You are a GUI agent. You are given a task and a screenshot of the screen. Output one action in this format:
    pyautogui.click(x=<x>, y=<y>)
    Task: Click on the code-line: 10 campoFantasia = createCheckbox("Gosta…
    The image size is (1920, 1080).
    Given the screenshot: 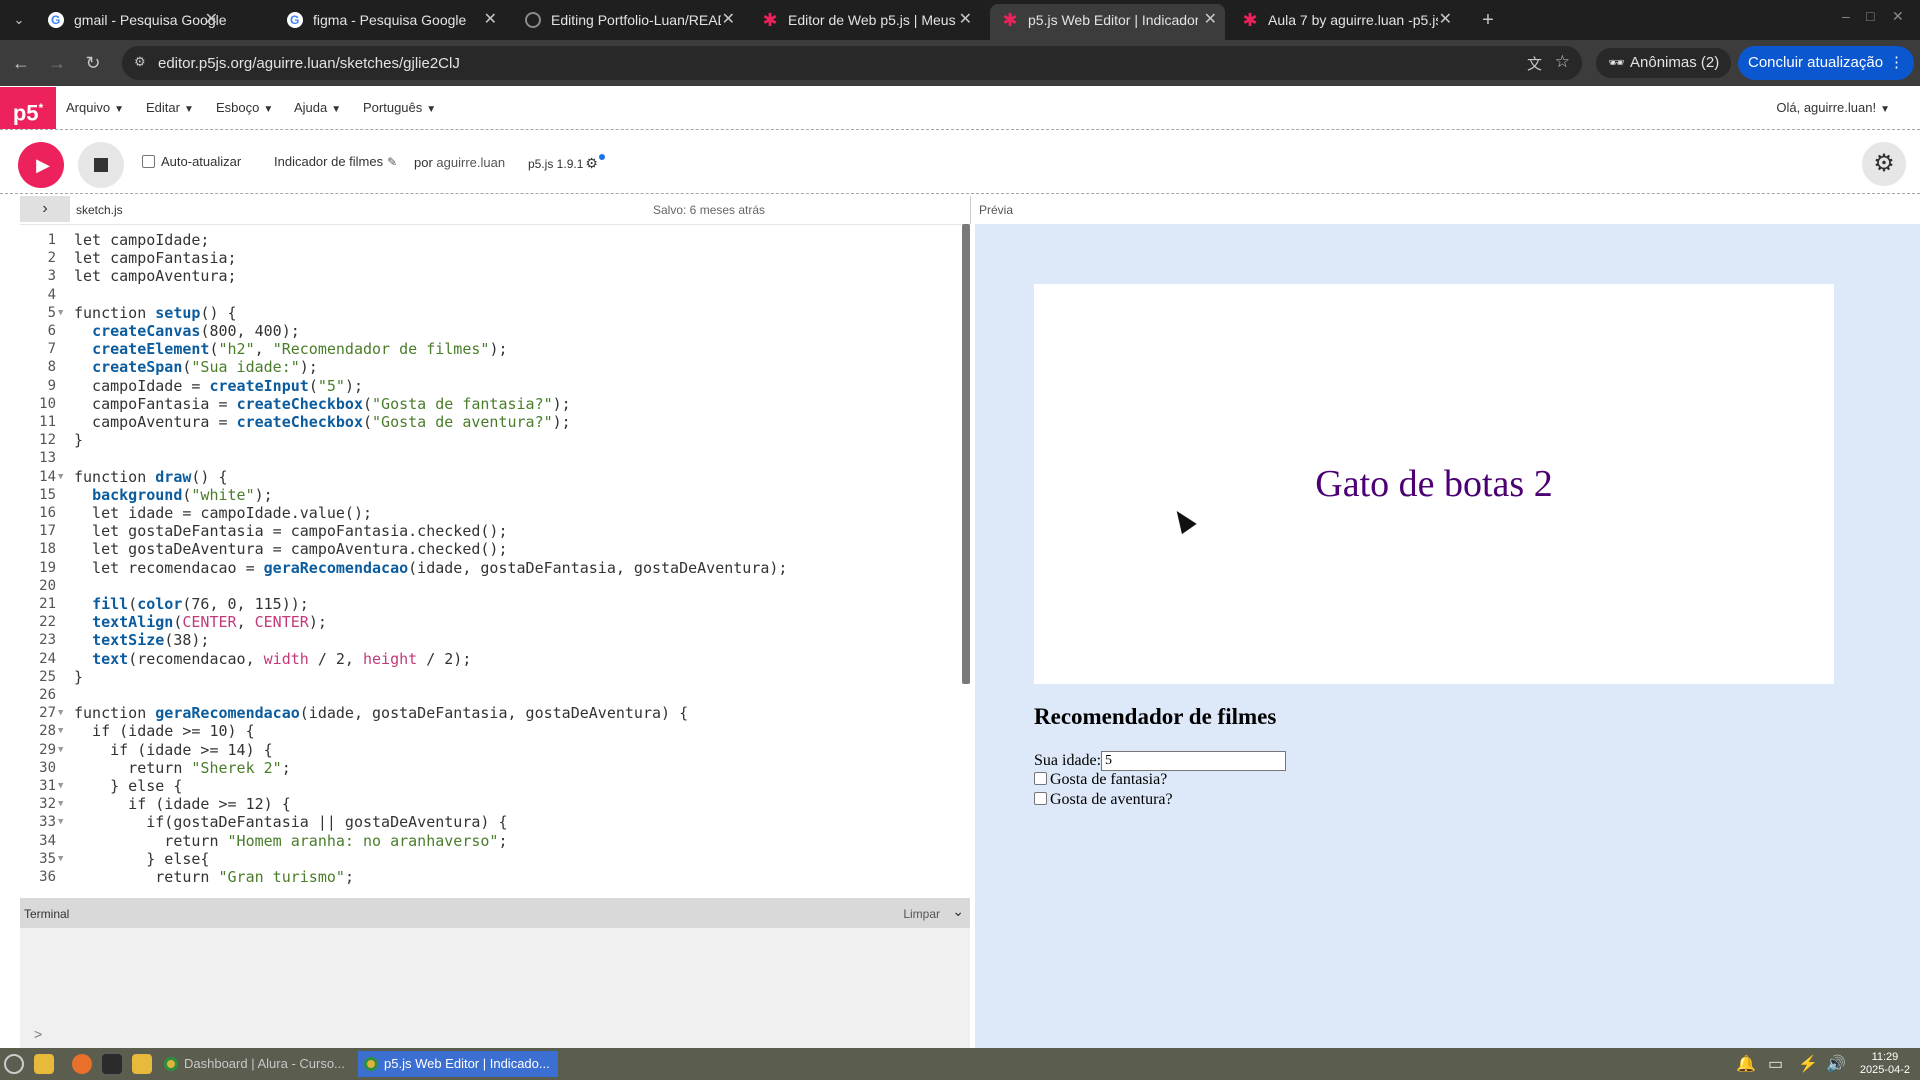 What is the action you would take?
    pyautogui.click(x=490, y=404)
    